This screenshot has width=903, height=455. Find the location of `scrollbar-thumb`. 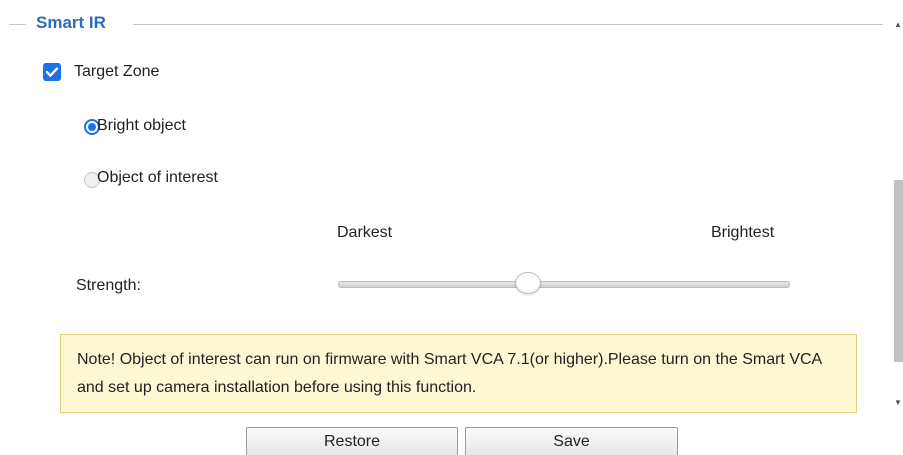

scrollbar-thumb is located at coordinates (898, 271).